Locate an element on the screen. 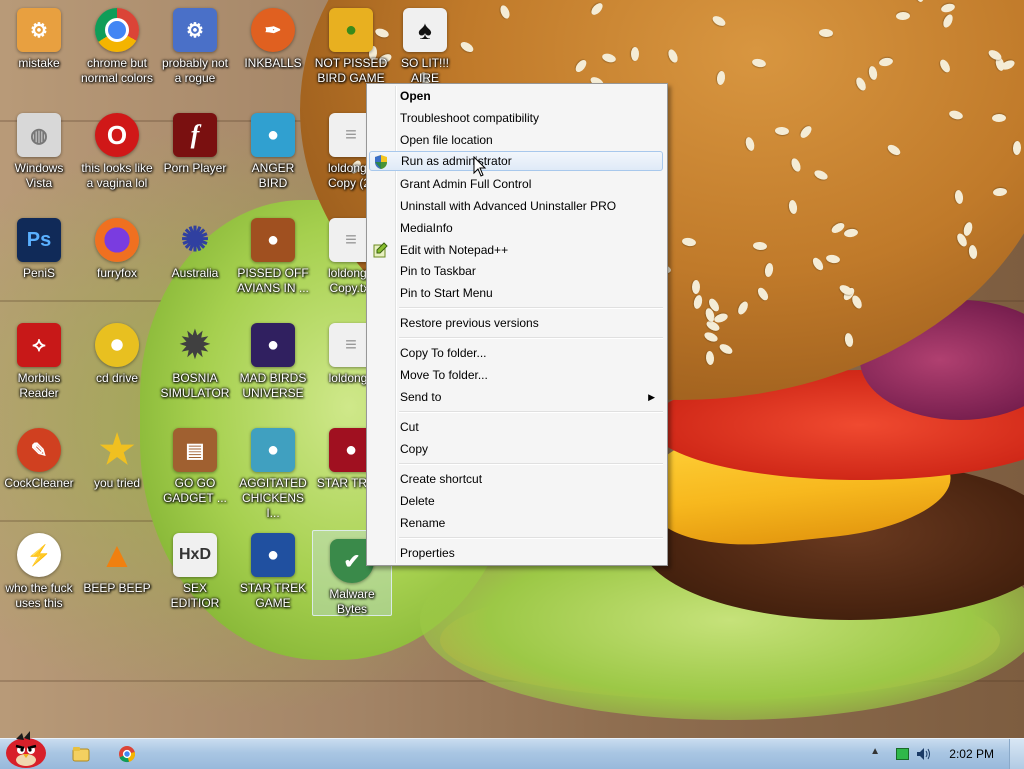  uac-shield-icon is located at coordinates (381, 162).